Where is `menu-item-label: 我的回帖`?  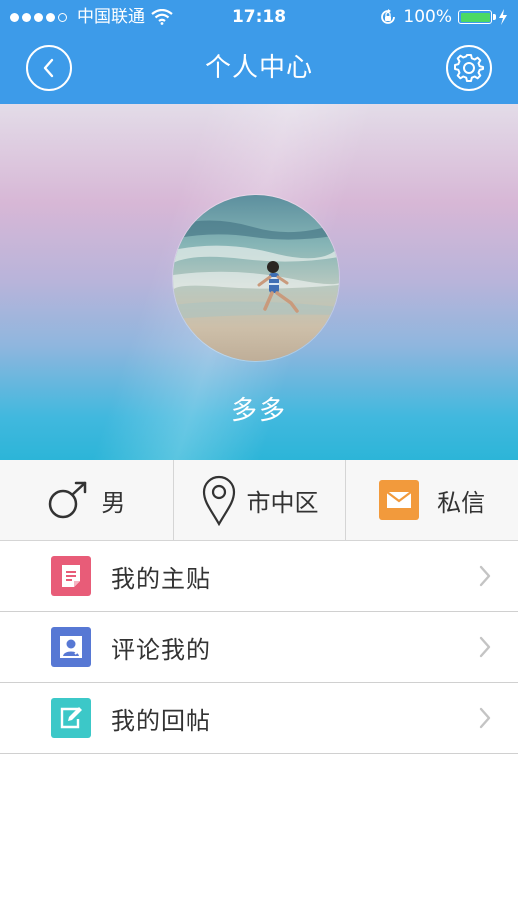 menu-item-label: 我的回帖 is located at coordinates (161, 720).